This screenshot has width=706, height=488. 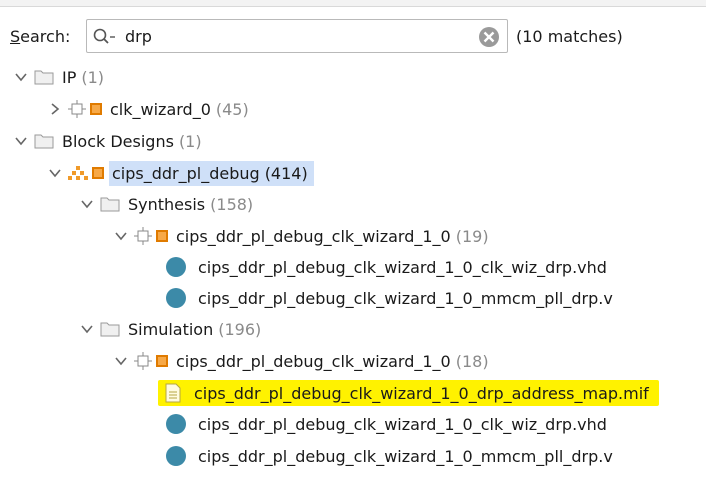 What do you see at coordinates (59, 77) in the screenshot?
I see `tree-node-ip: IP (1)` at bounding box center [59, 77].